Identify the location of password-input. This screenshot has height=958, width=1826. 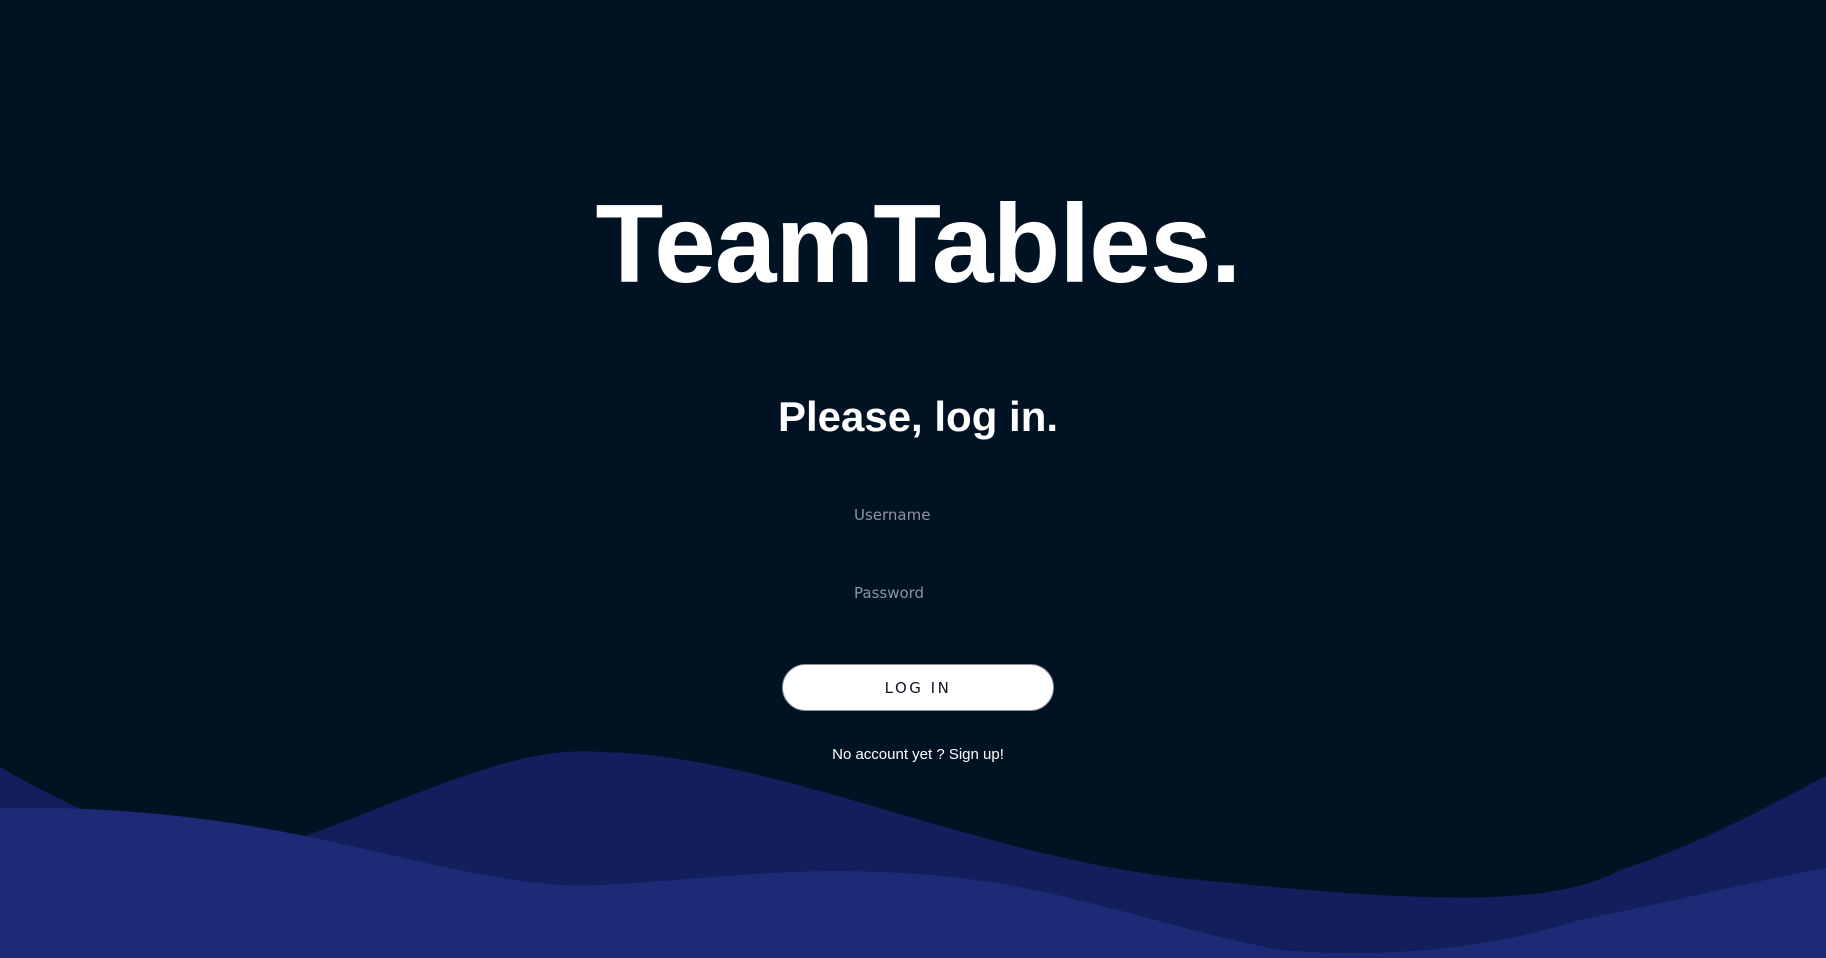
(993, 593).